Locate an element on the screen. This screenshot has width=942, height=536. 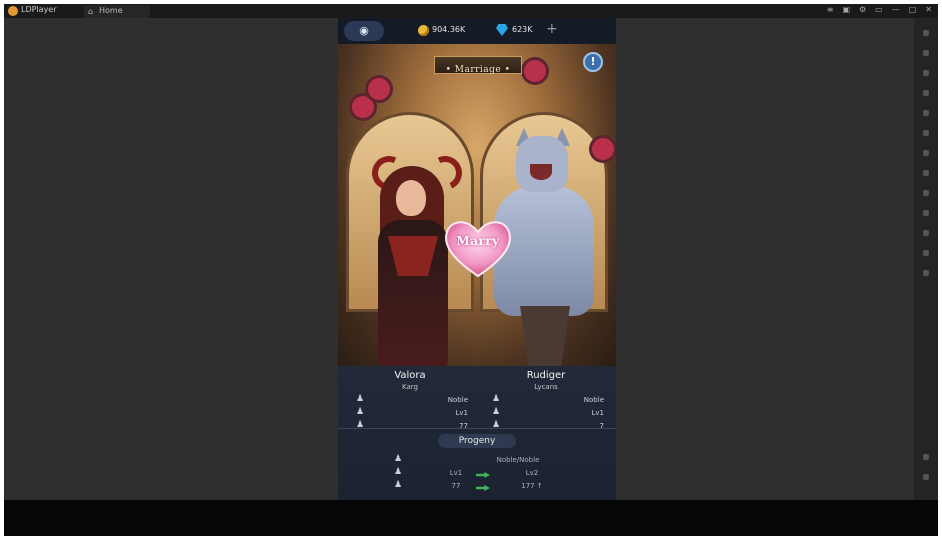
left-character-race: Karg is located at coordinates (410, 387).